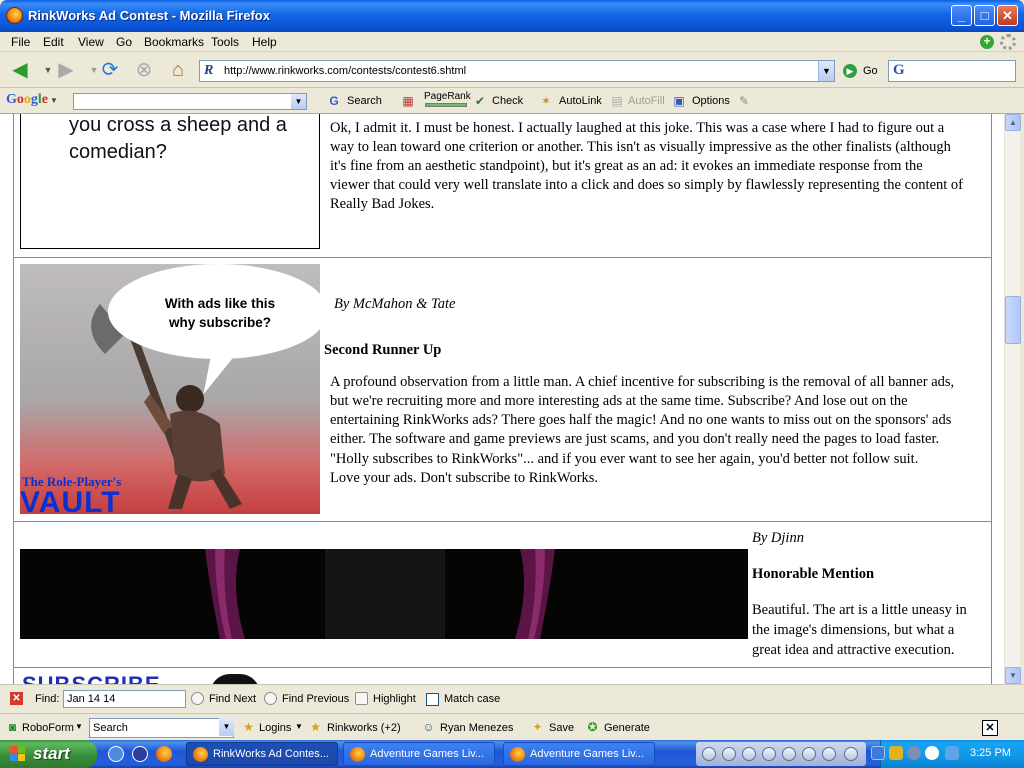 This screenshot has height=768, width=1024. Describe the element at coordinates (781, 754) in the screenshot. I see `media-player-minibar` at that location.